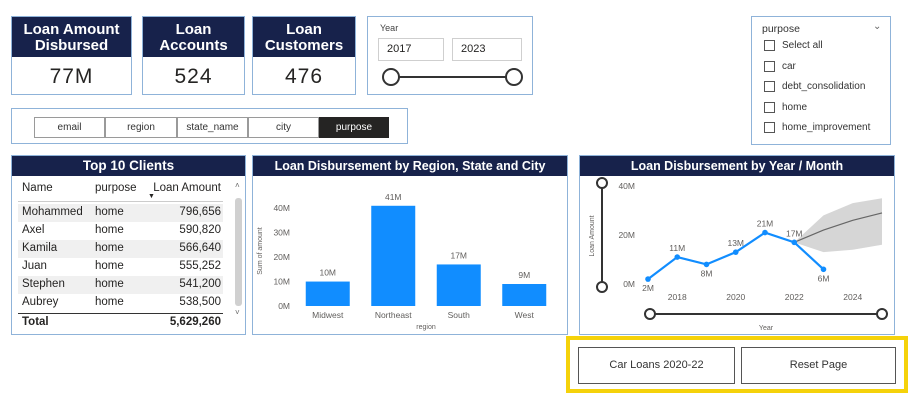 This screenshot has width=917, height=403. What do you see at coordinates (71, 76) in the screenshot?
I see `kpi-value: 77M` at bounding box center [71, 76].